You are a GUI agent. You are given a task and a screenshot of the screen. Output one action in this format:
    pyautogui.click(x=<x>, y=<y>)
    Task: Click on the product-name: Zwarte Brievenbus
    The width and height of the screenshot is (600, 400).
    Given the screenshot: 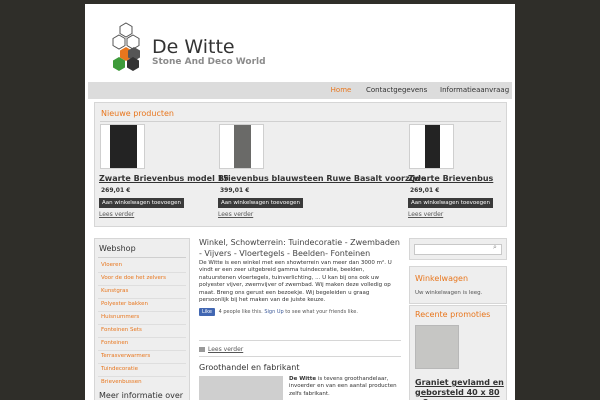 What is the action you would take?
    pyautogui.click(x=450, y=178)
    